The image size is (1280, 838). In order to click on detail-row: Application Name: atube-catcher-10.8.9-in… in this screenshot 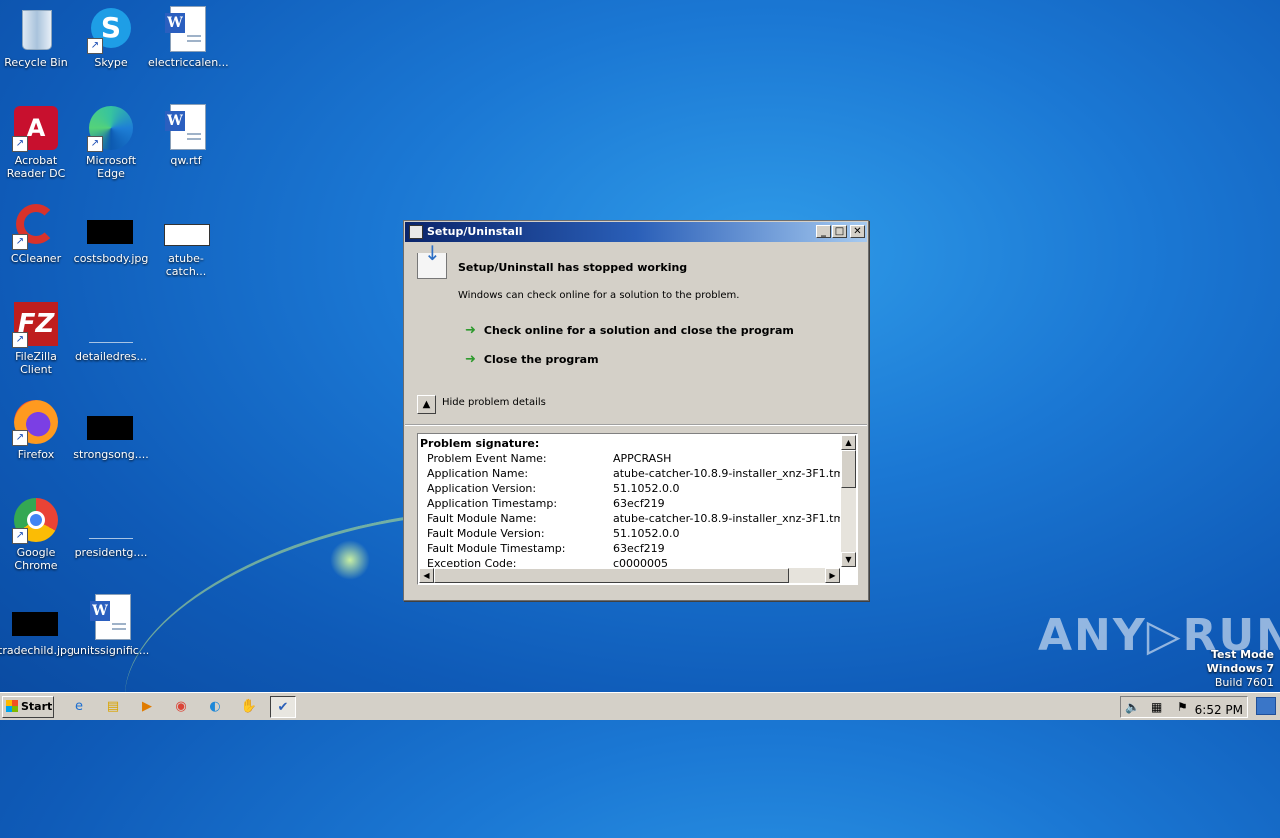, I will do `click(630, 473)`.